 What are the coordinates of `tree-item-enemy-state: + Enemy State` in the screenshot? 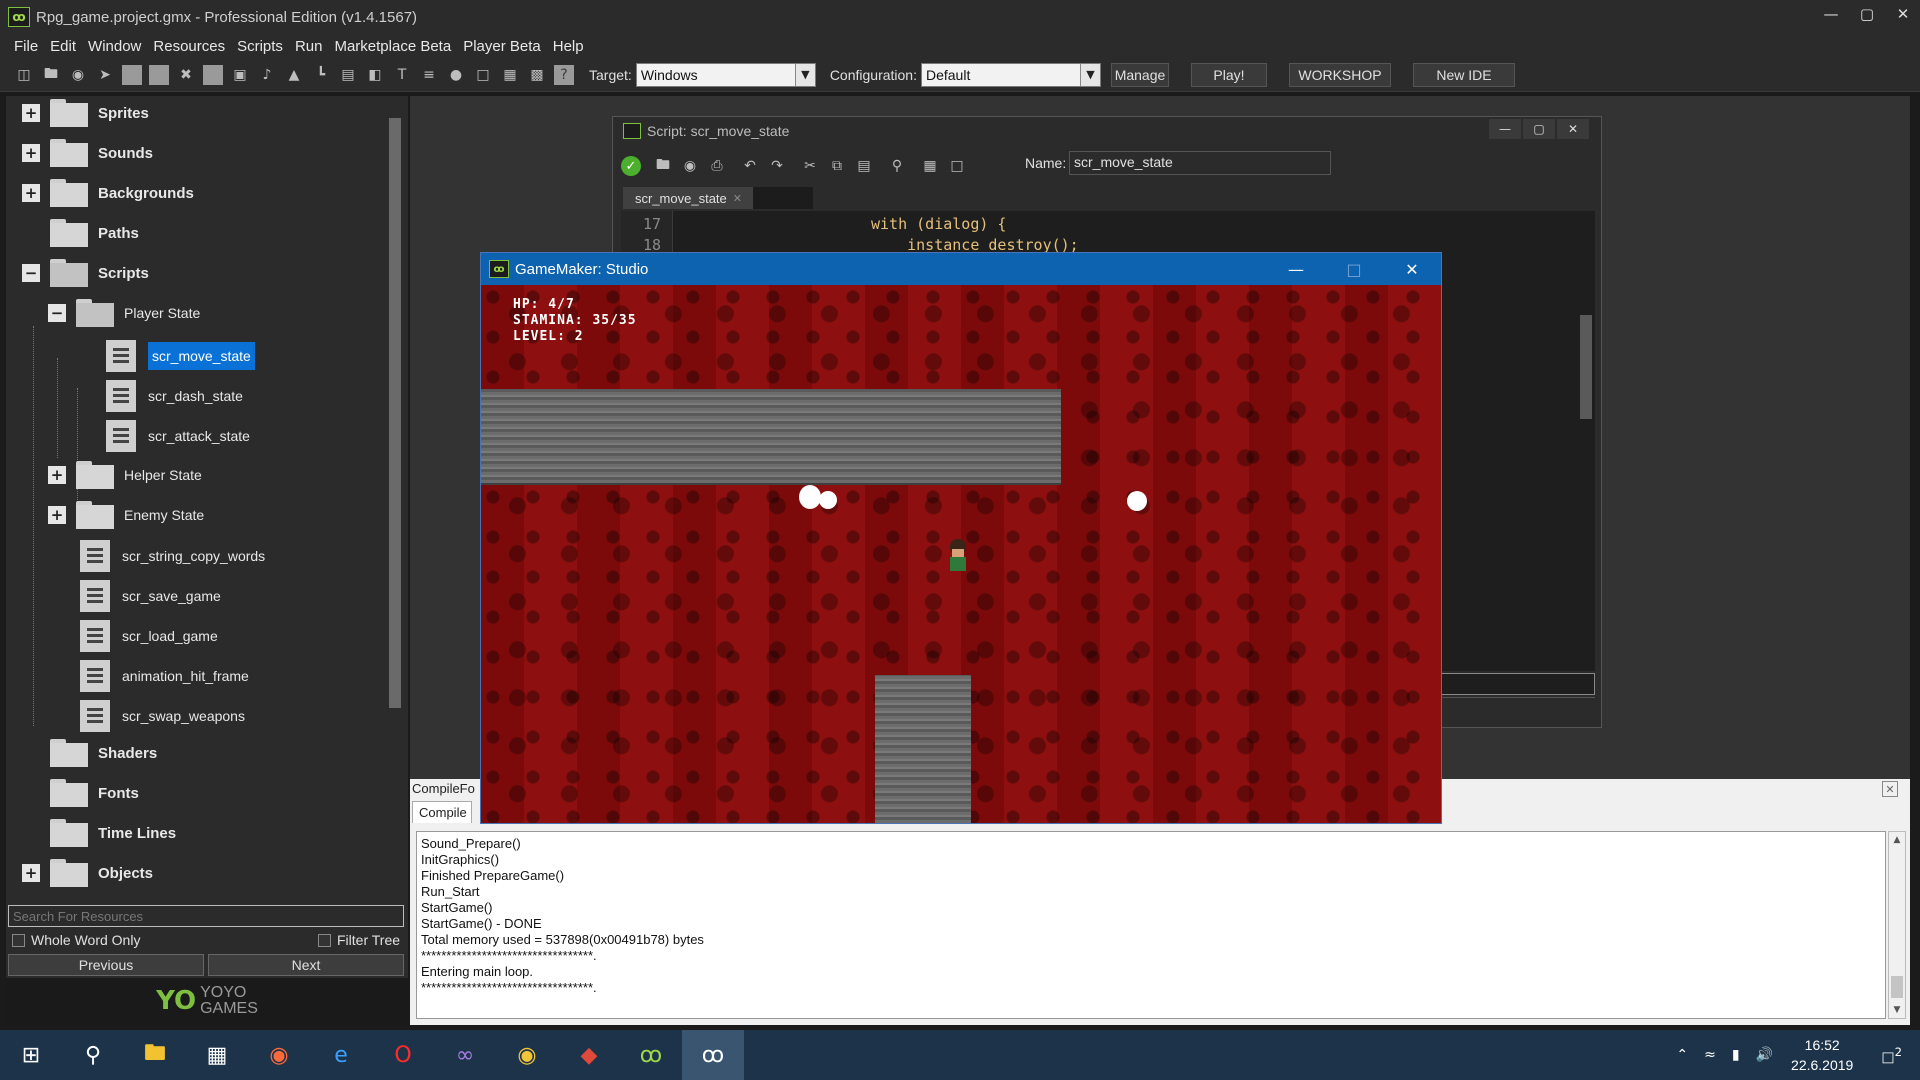 It's located at (126, 515).